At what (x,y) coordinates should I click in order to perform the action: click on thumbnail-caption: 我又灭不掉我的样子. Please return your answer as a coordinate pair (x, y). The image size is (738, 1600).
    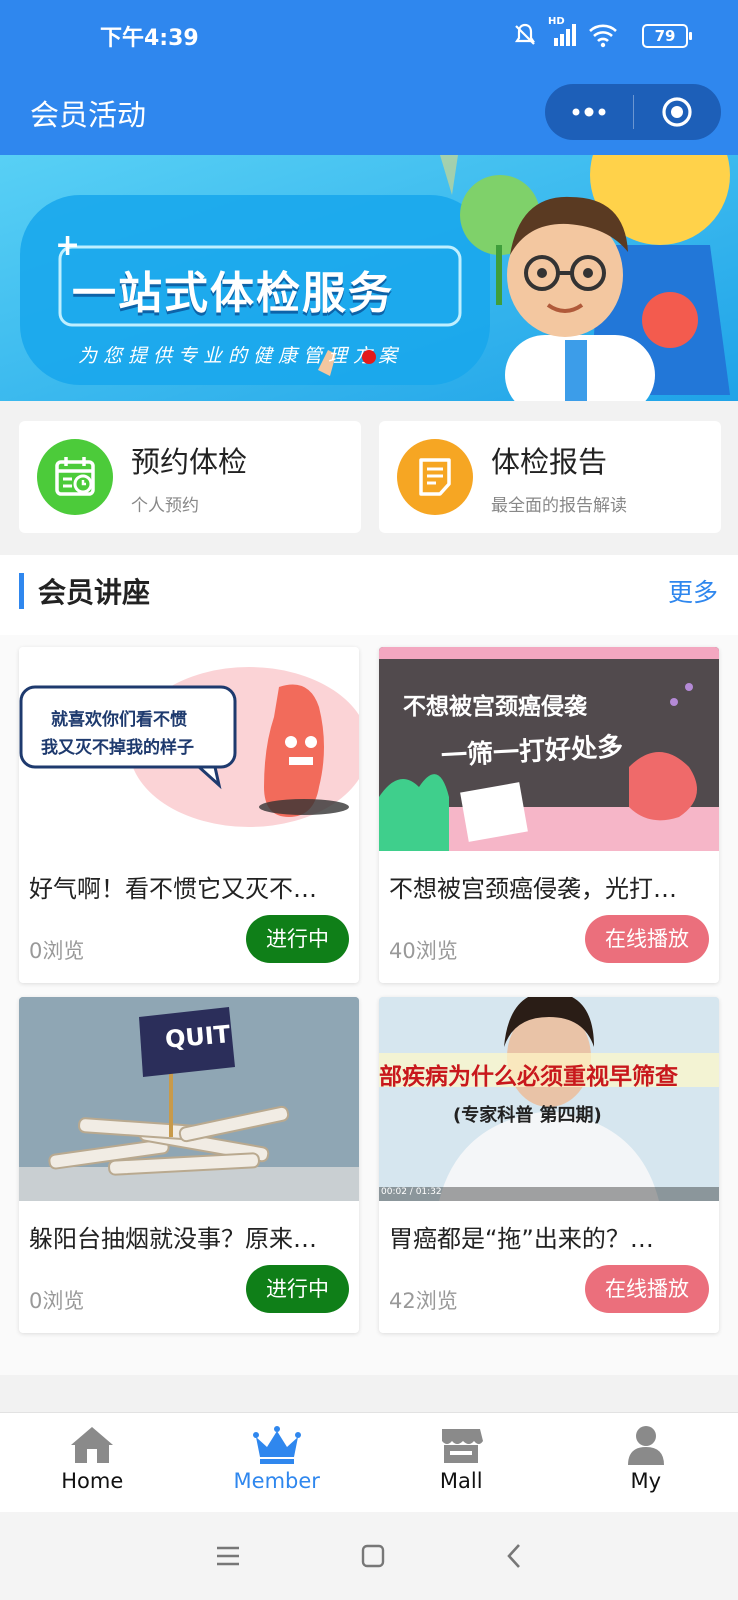
    Looking at the image, I should click on (117, 748).